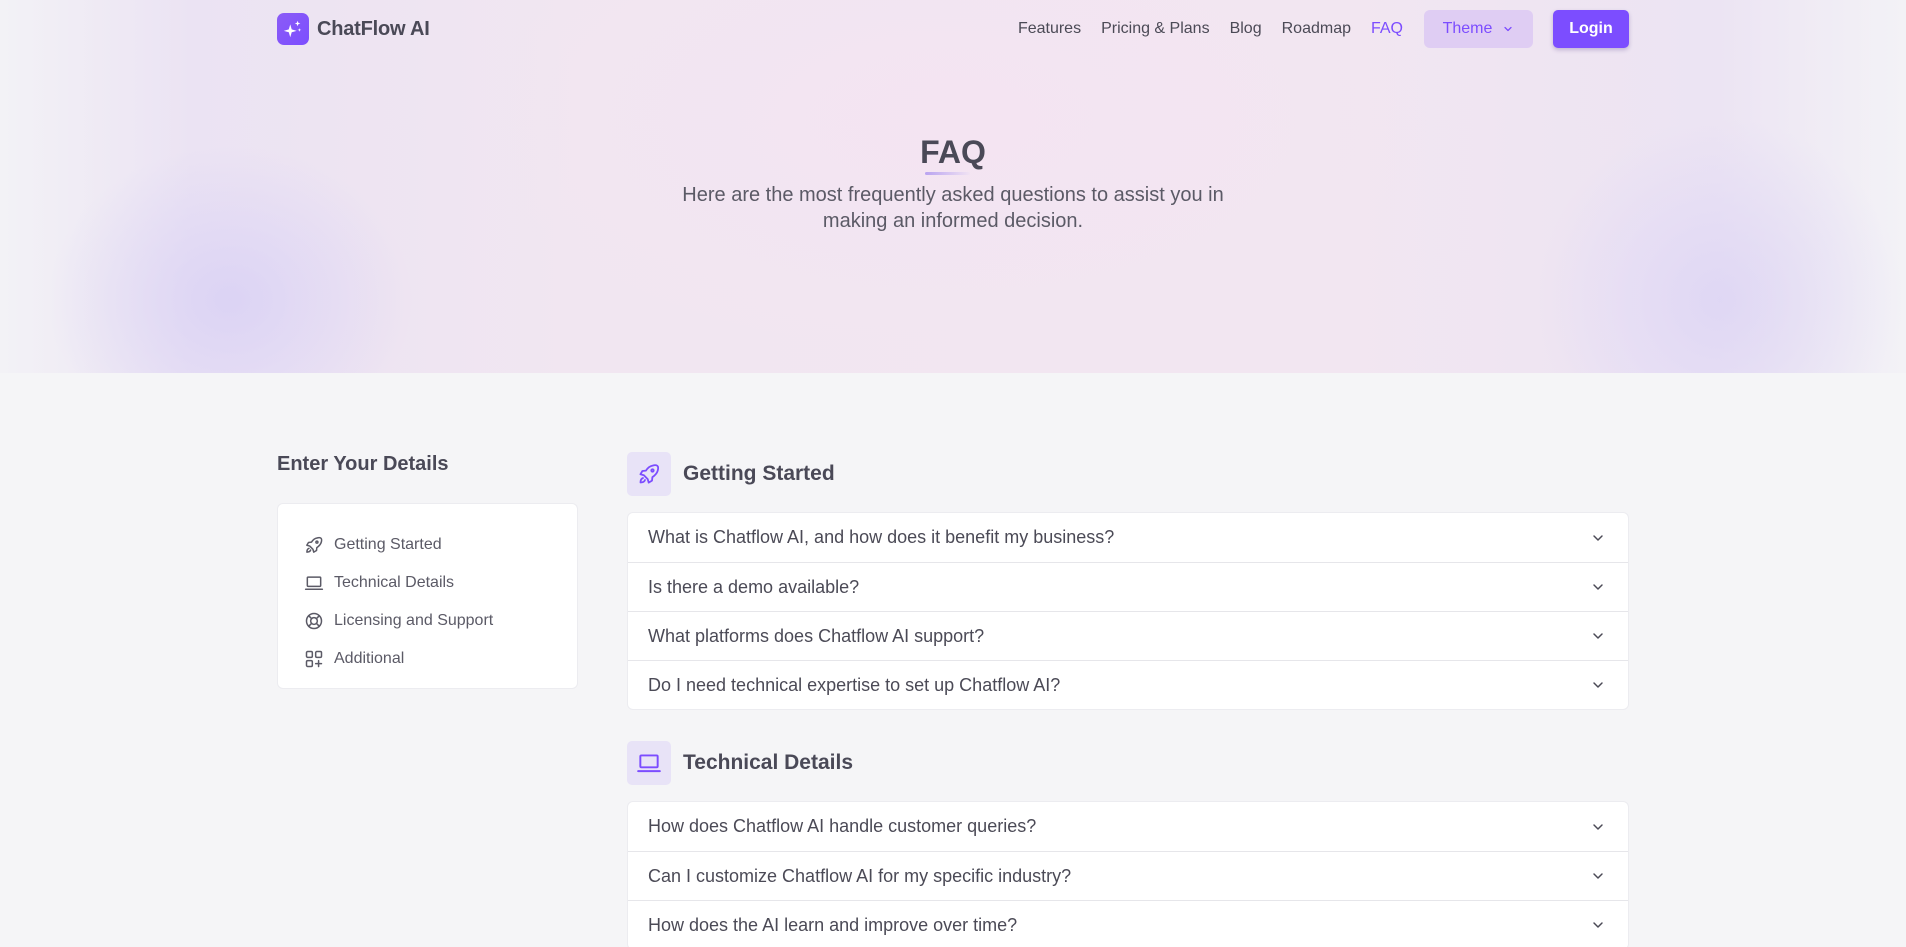 The width and height of the screenshot is (1906, 947). Describe the element at coordinates (427, 659) in the screenshot. I see `sidebar-item-additional: Additional` at that location.